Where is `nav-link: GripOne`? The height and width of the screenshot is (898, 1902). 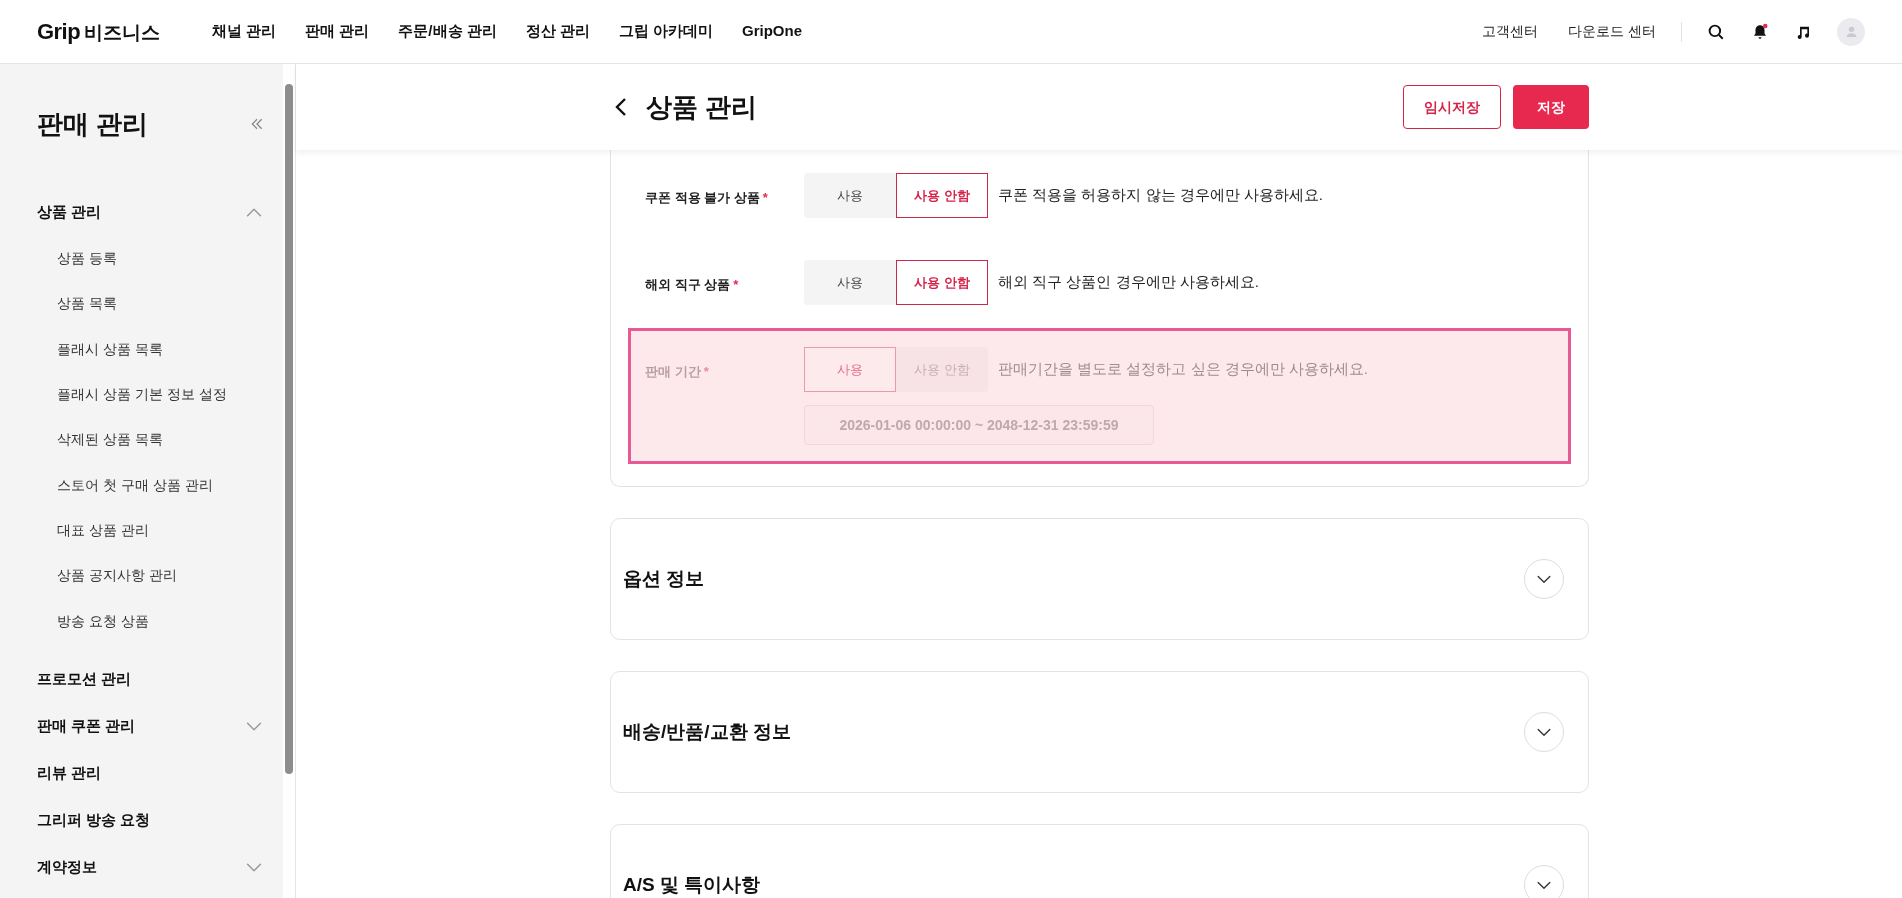 nav-link: GripOne is located at coordinates (772, 31).